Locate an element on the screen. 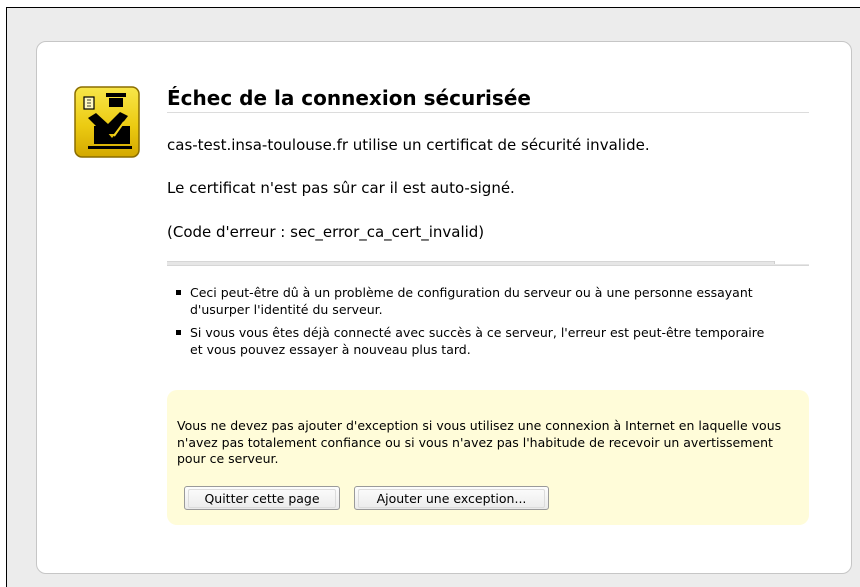 This screenshot has width=860, height=587. quit-page-button: Quitter cette page is located at coordinates (262, 498).